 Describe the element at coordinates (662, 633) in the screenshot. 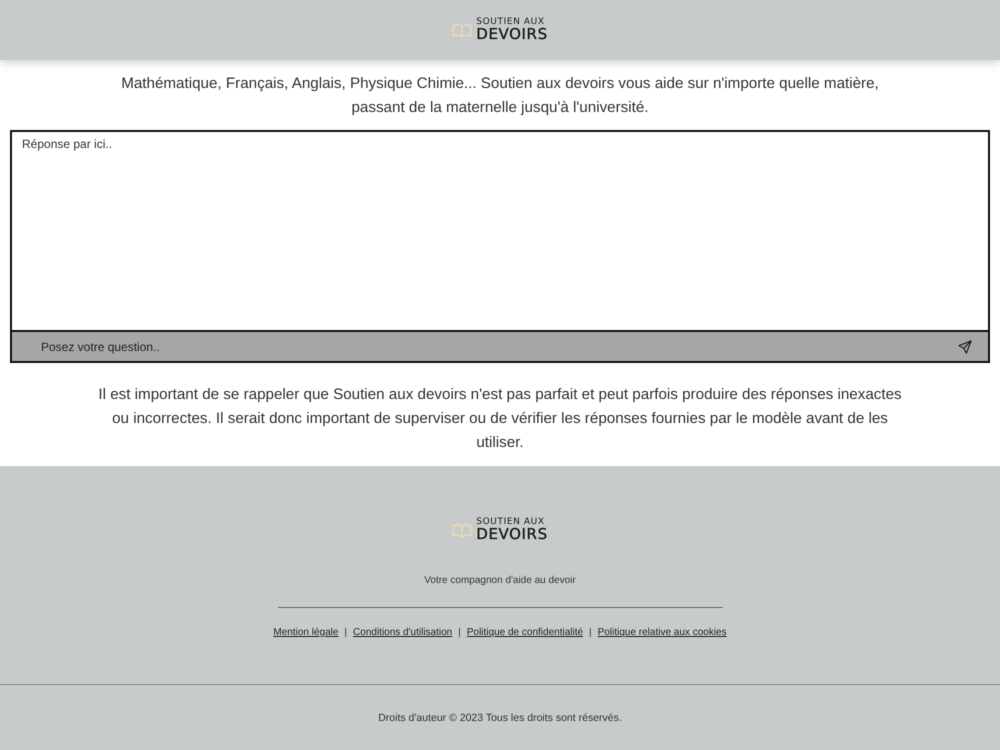

I see `footer-link: Politique relative aux cookies` at that location.